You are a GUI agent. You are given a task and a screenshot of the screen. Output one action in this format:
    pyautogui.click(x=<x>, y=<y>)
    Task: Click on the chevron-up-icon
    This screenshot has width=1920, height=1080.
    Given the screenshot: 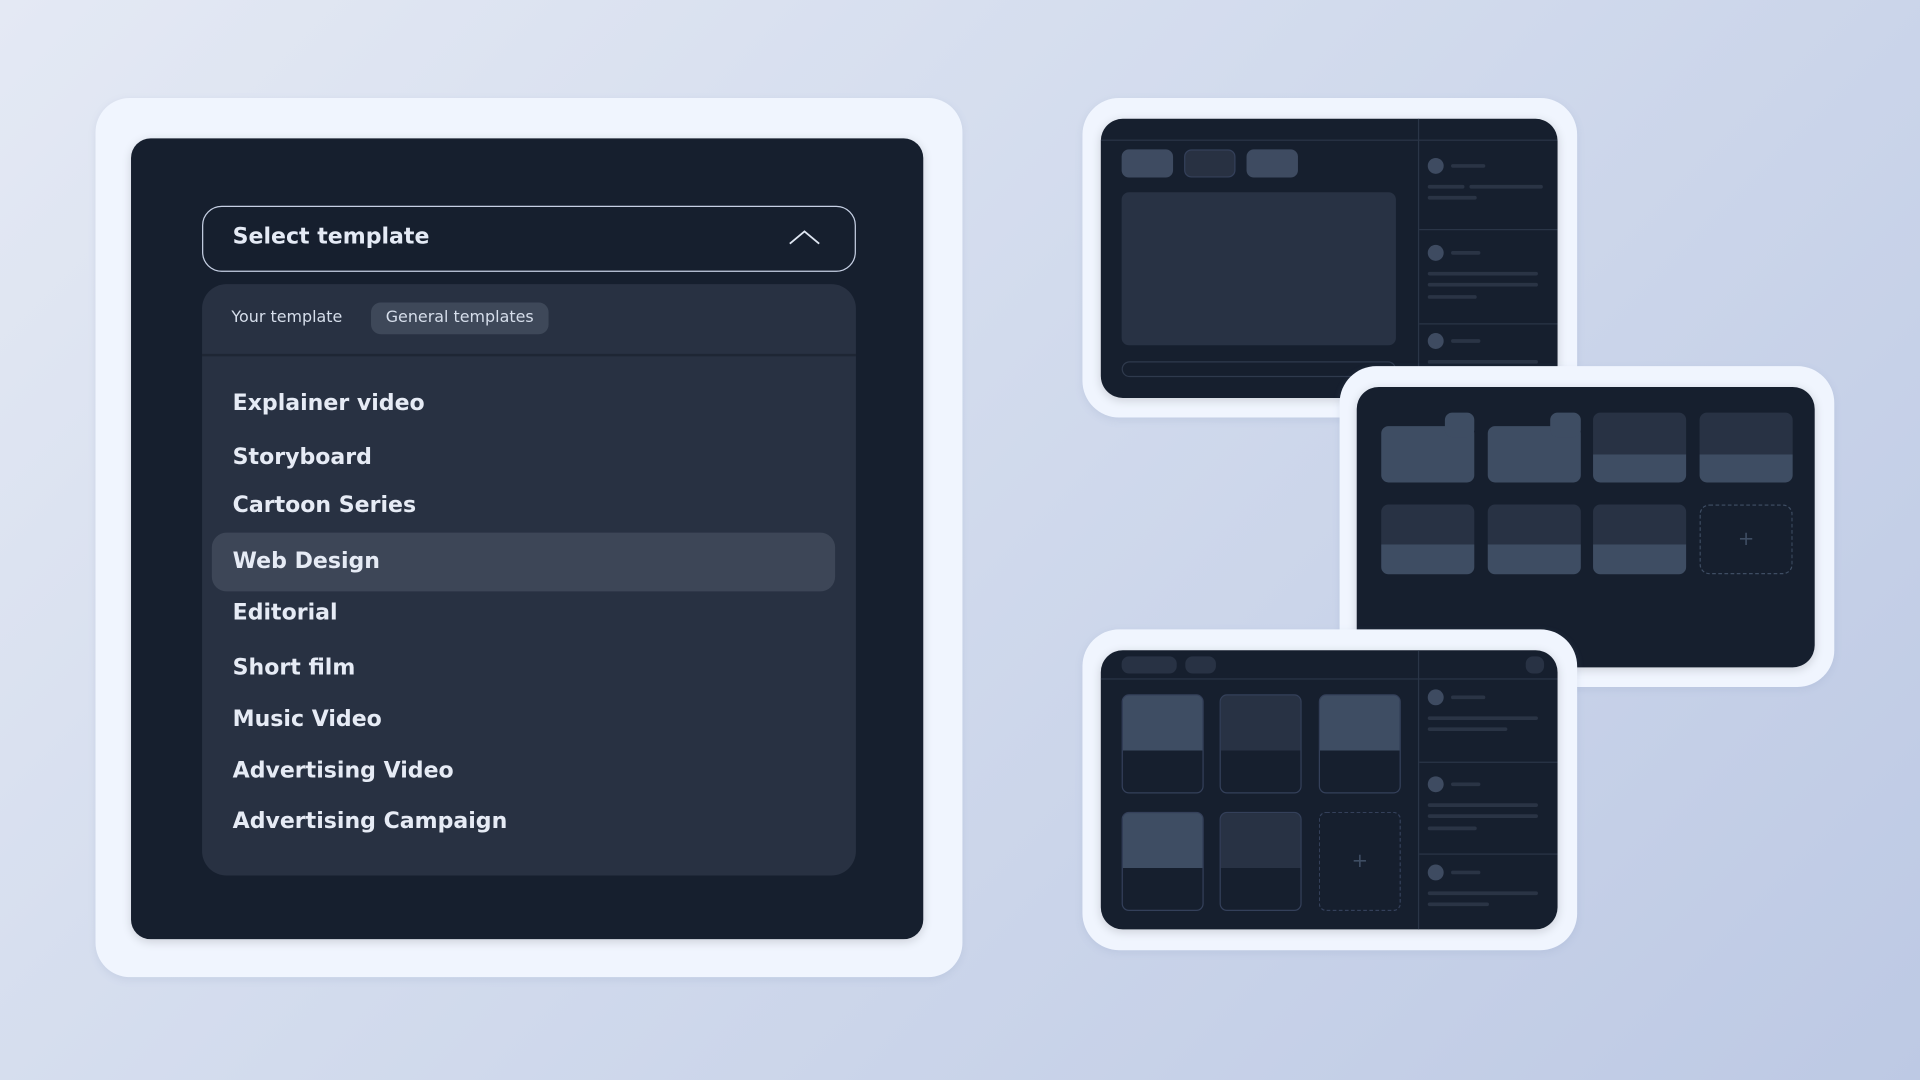 What is the action you would take?
    pyautogui.click(x=804, y=237)
    